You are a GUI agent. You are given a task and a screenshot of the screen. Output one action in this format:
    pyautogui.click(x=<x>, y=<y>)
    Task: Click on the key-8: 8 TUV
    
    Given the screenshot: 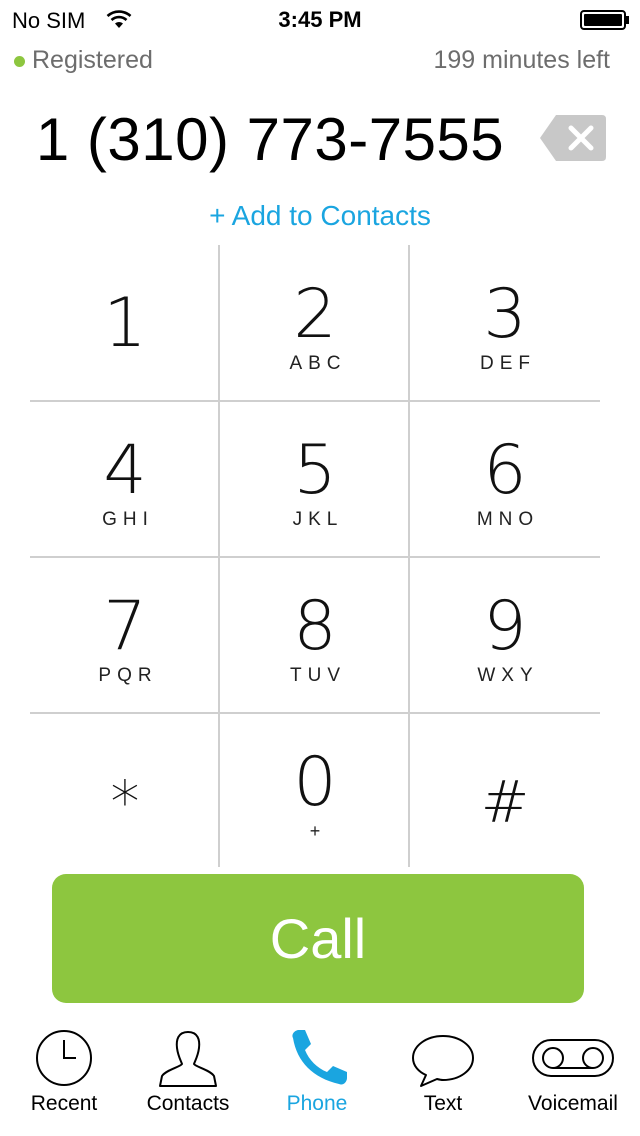 What is the action you would take?
    pyautogui.click(x=315, y=634)
    